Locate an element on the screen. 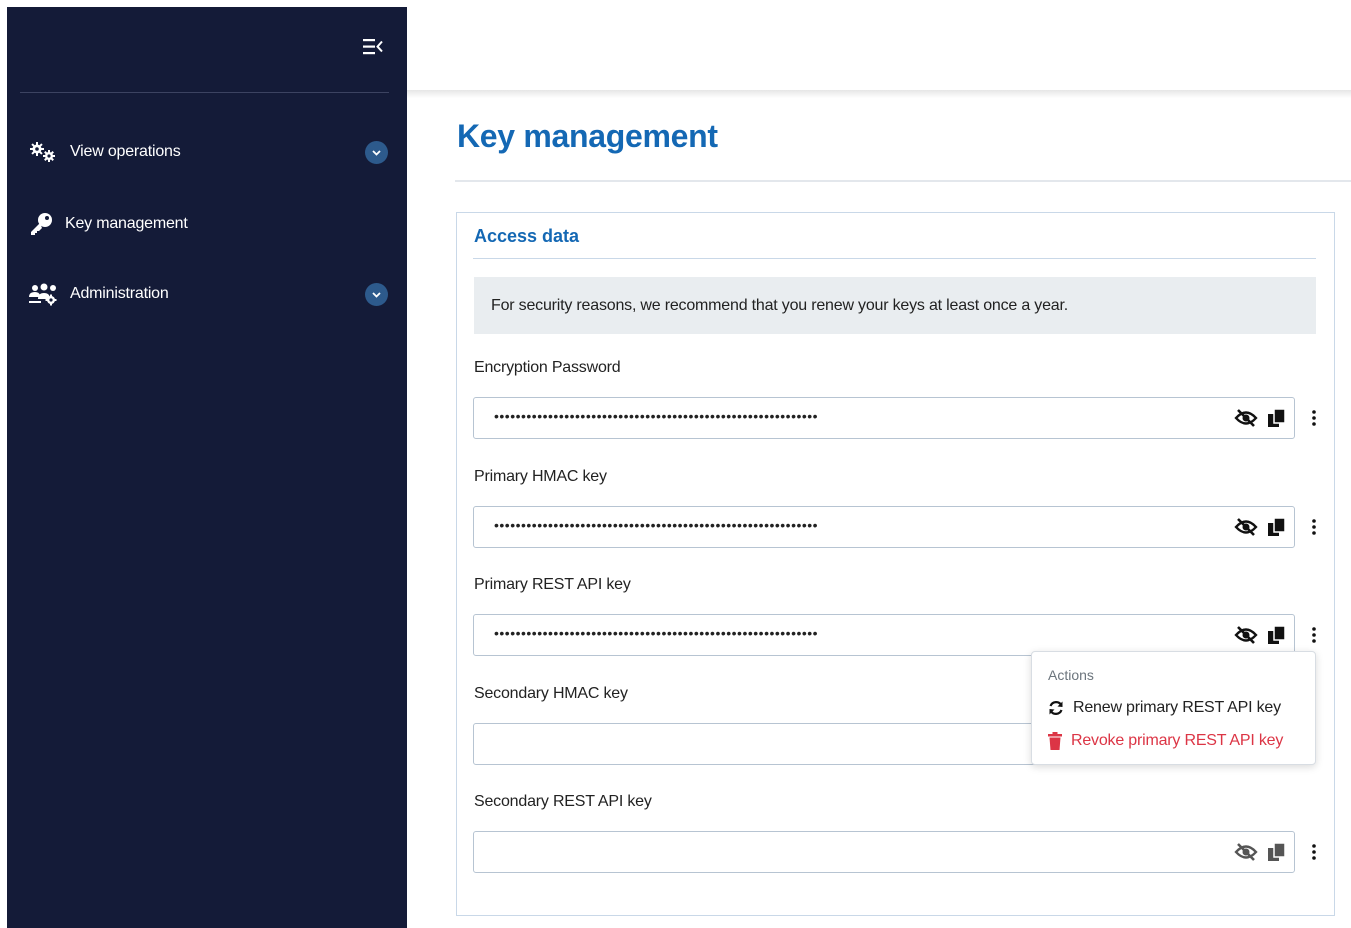  secondary-hmac-key-label: Secondary HMAC key is located at coordinates (551, 693).